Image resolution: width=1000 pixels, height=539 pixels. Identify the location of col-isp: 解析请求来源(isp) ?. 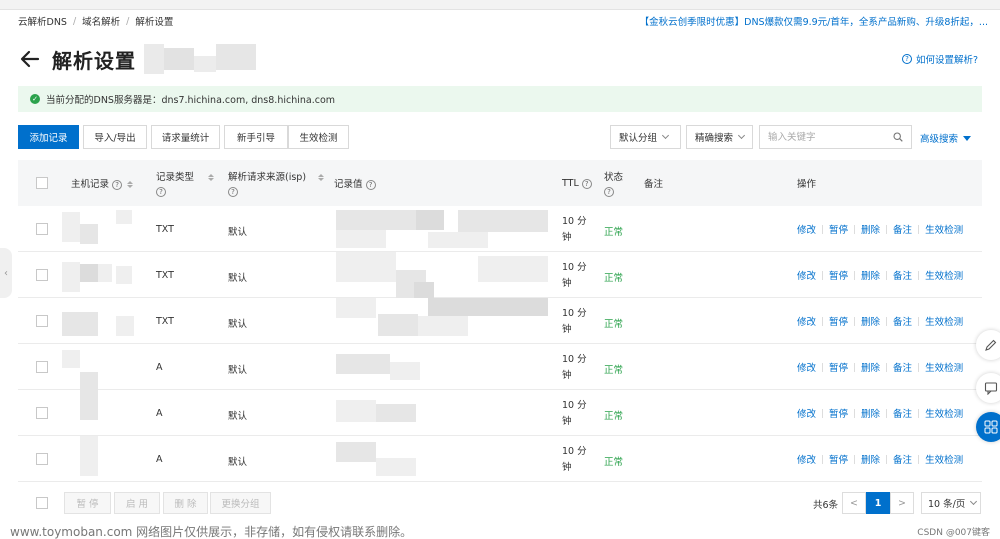
(276, 183).